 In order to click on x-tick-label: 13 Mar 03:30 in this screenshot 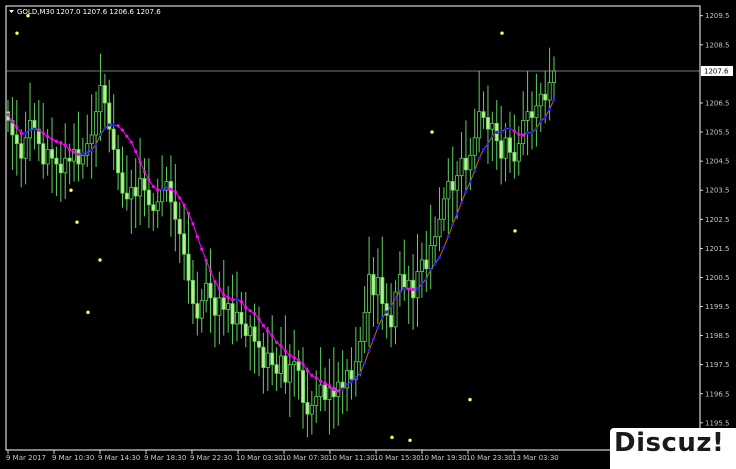, I will do `click(535, 458)`.